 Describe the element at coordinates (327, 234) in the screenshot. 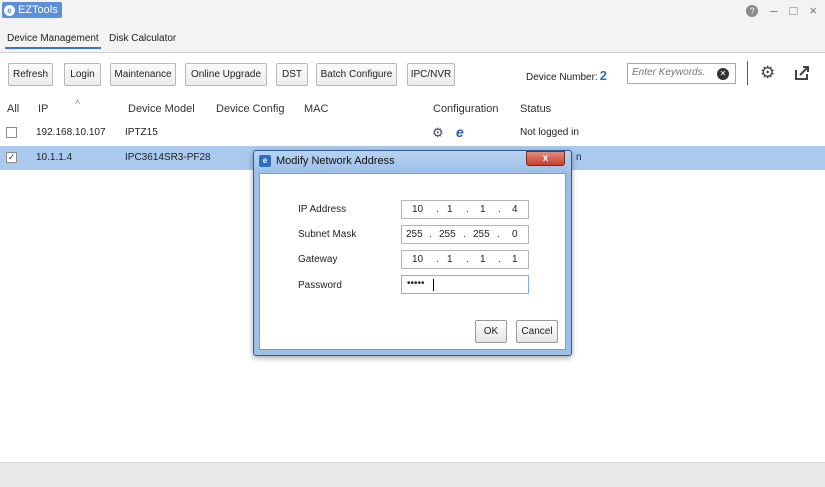

I see `subnet-mask-label: Subnet Mask` at that location.